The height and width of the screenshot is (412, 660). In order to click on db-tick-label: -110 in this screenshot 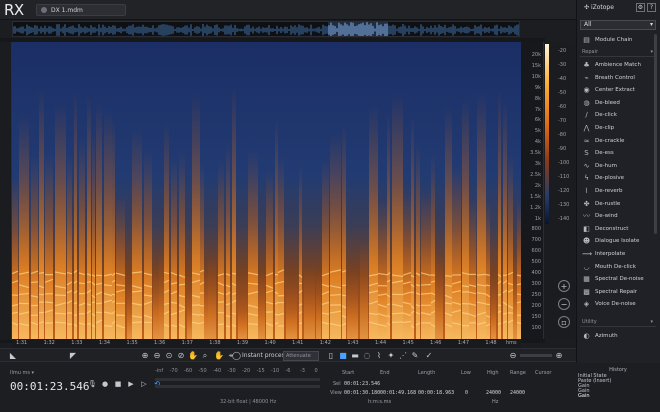, I will do `click(564, 177)`.